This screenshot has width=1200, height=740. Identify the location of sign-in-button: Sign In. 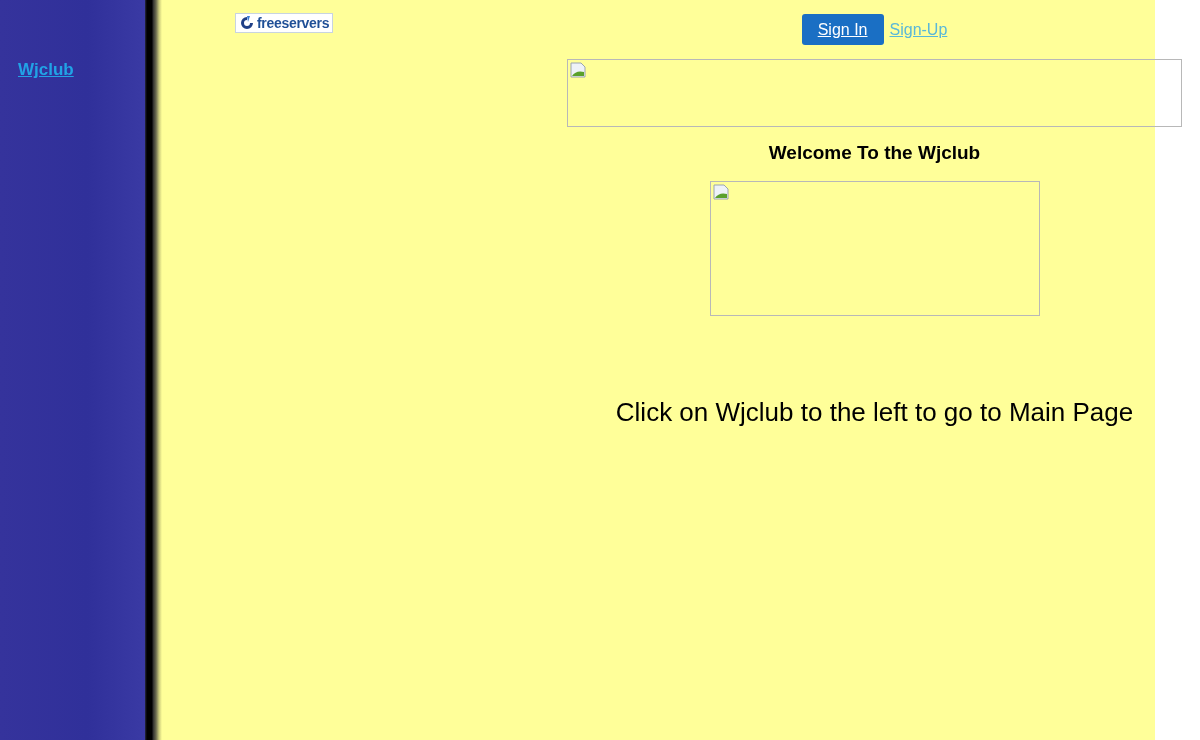
(842, 29).